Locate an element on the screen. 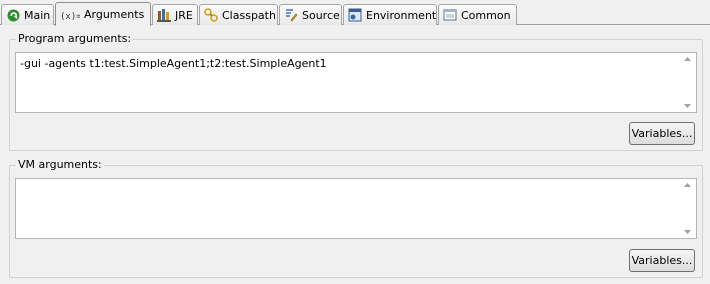  vm-arguments-title: VM arguments: is located at coordinates (60, 164).